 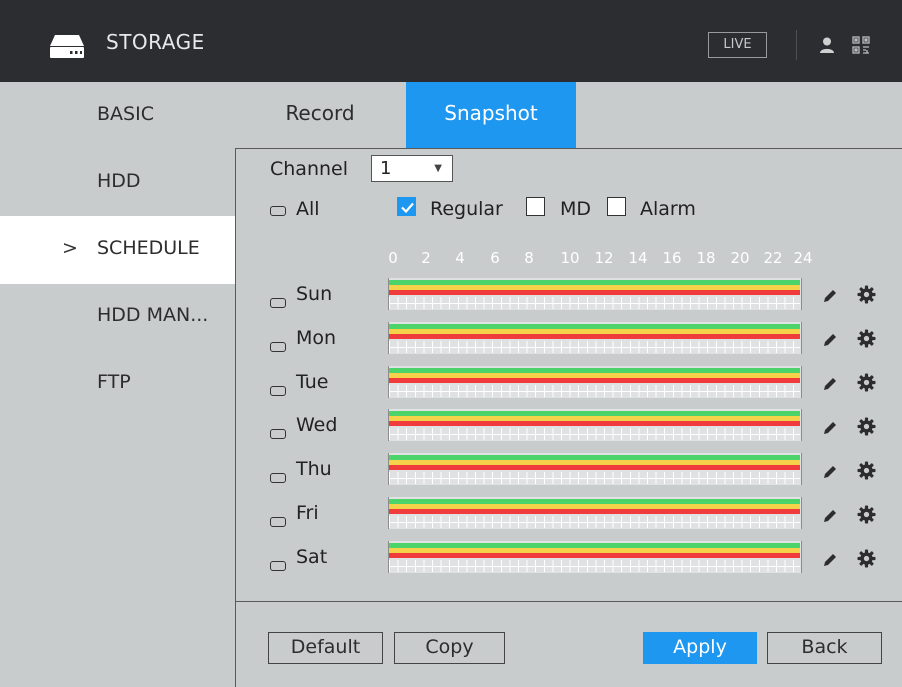 I want to click on day-label-wed: Wed, so click(x=317, y=425).